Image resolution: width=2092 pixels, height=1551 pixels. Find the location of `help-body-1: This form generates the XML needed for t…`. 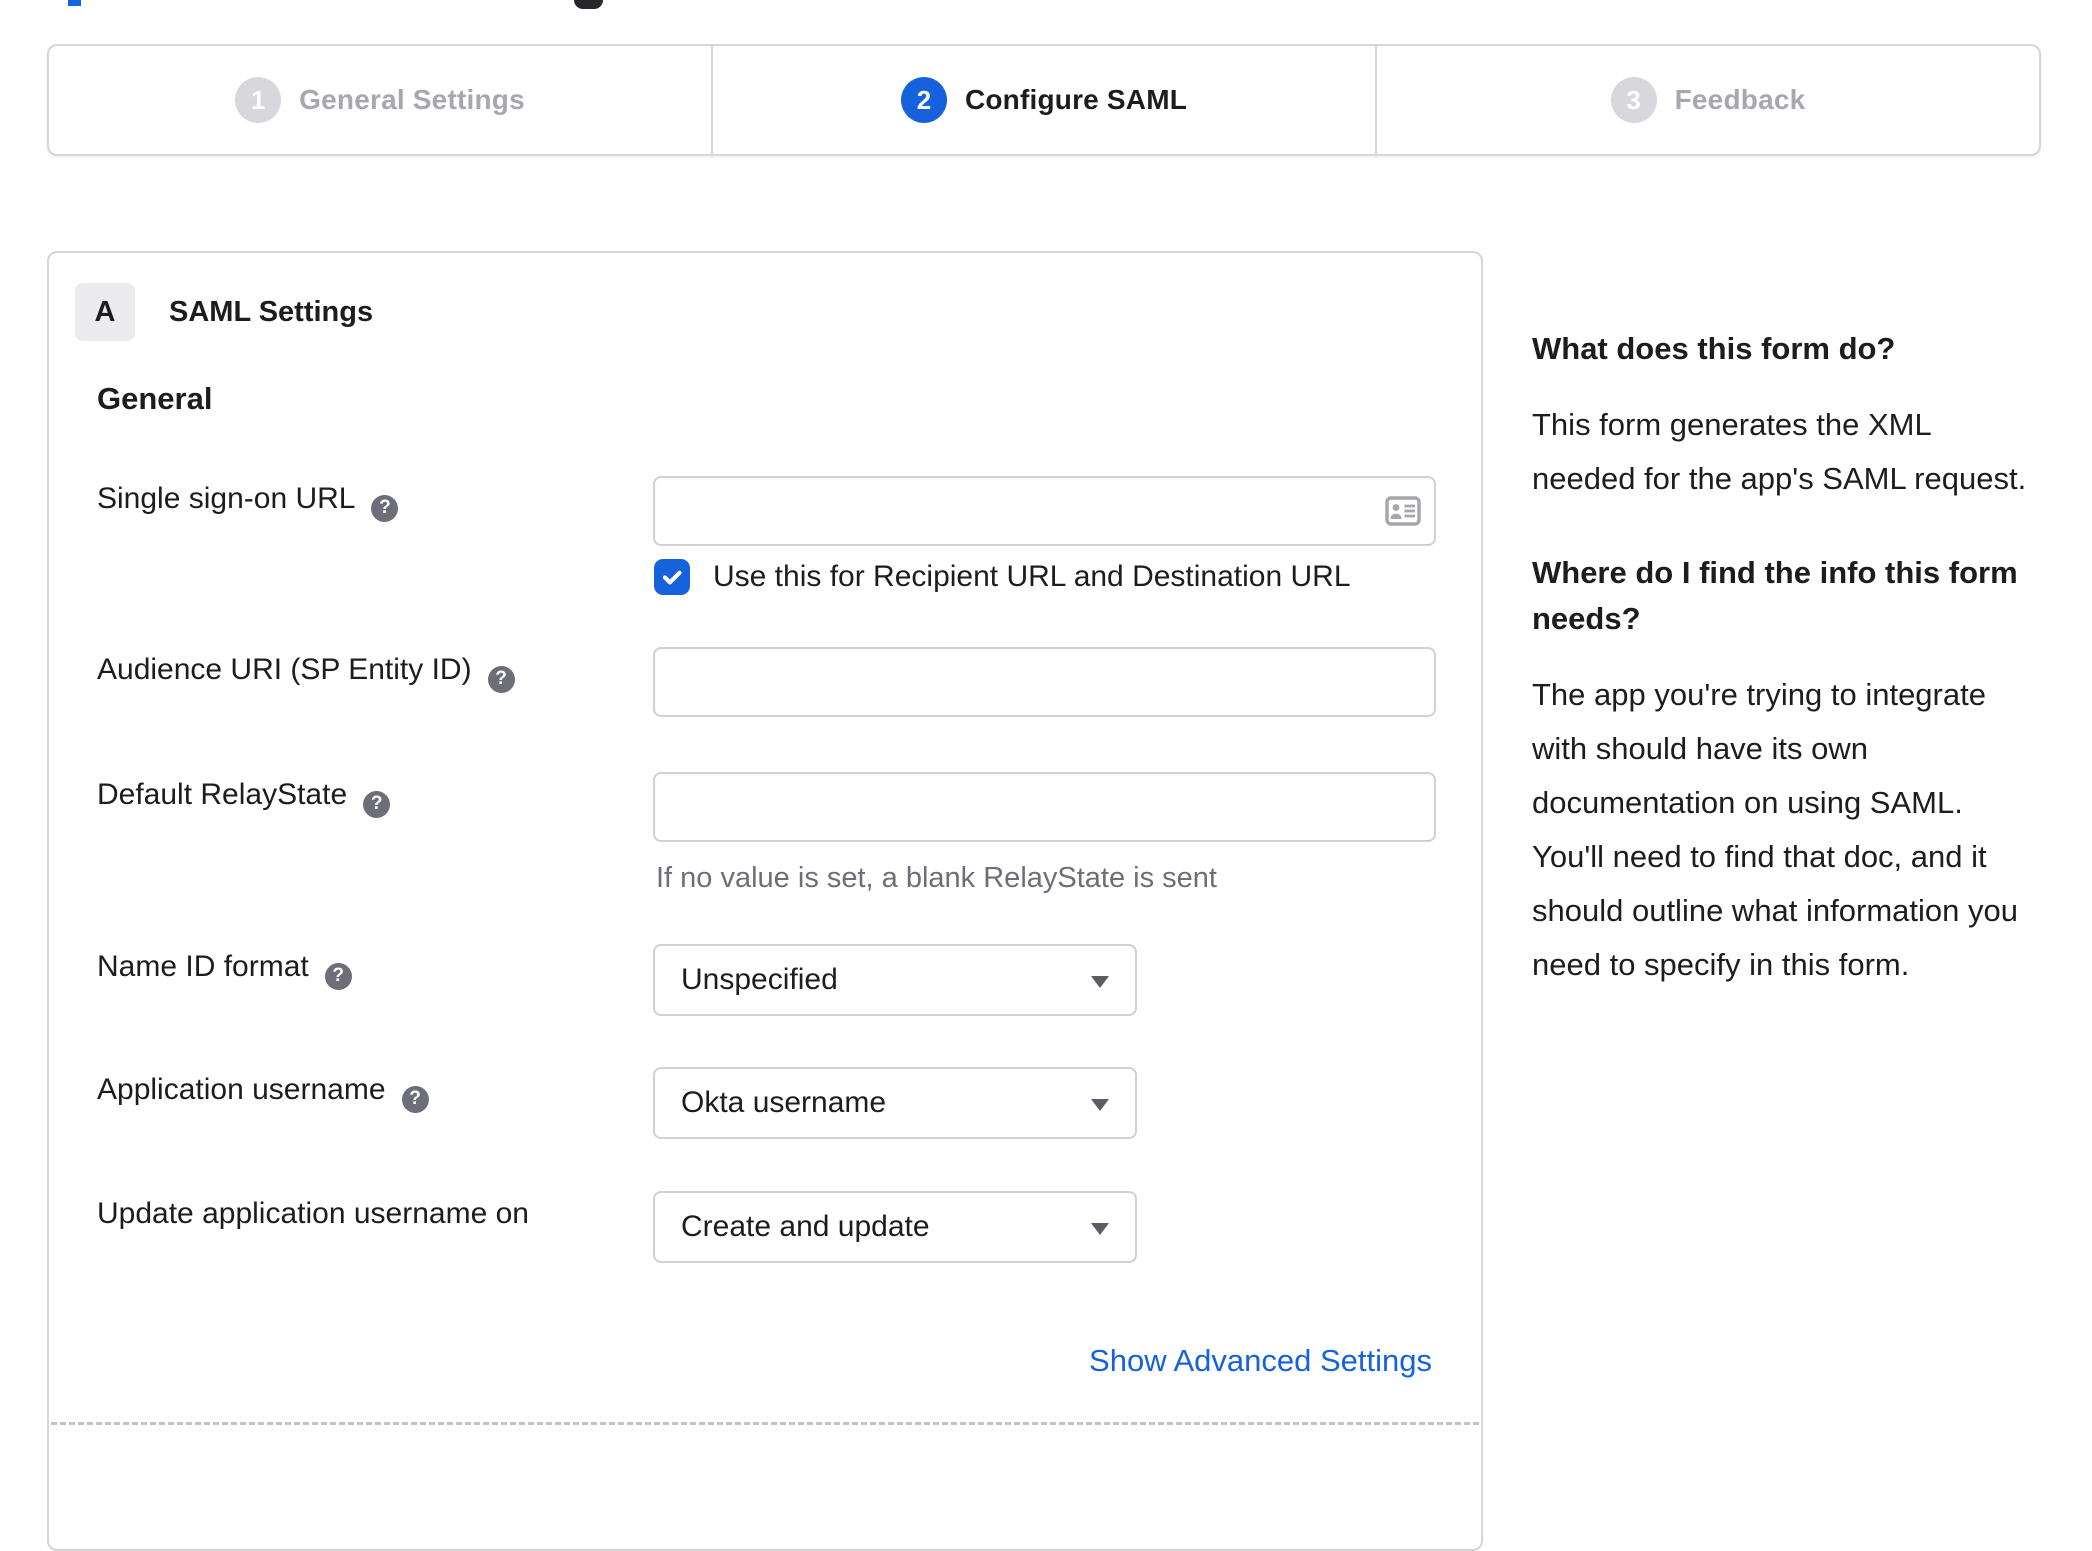

help-body-1: This form generates the XML needed for t… is located at coordinates (1779, 451).